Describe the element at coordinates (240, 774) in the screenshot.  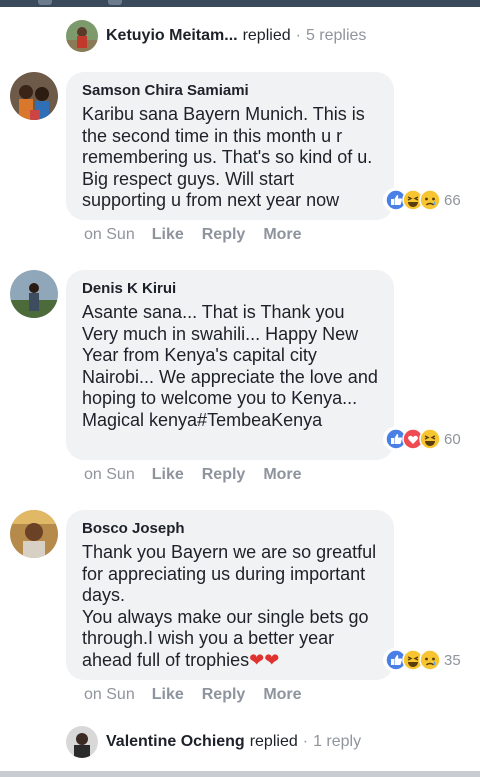
I see `bottom-divider` at that location.